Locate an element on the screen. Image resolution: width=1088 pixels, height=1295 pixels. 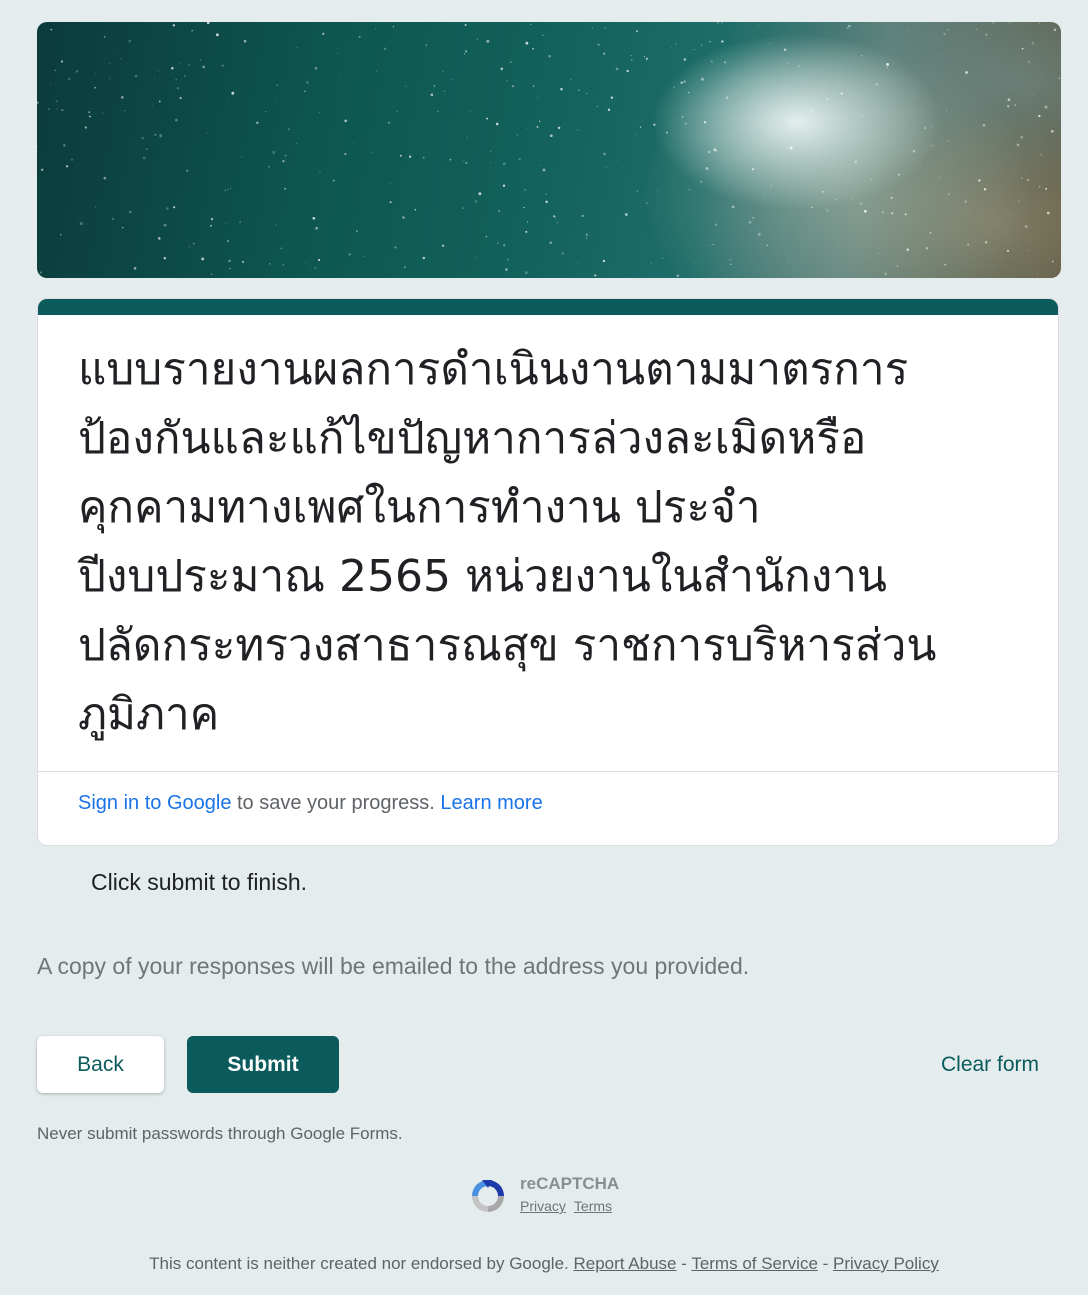
terms-of-service-link: Terms of Service is located at coordinates (754, 1263).